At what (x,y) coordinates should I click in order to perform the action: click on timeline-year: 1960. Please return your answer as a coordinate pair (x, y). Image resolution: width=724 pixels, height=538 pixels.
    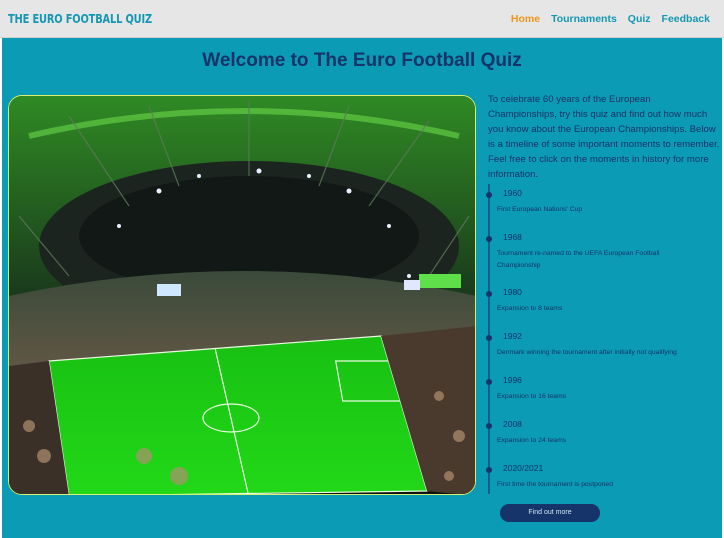
    Looking at the image, I should click on (512, 193).